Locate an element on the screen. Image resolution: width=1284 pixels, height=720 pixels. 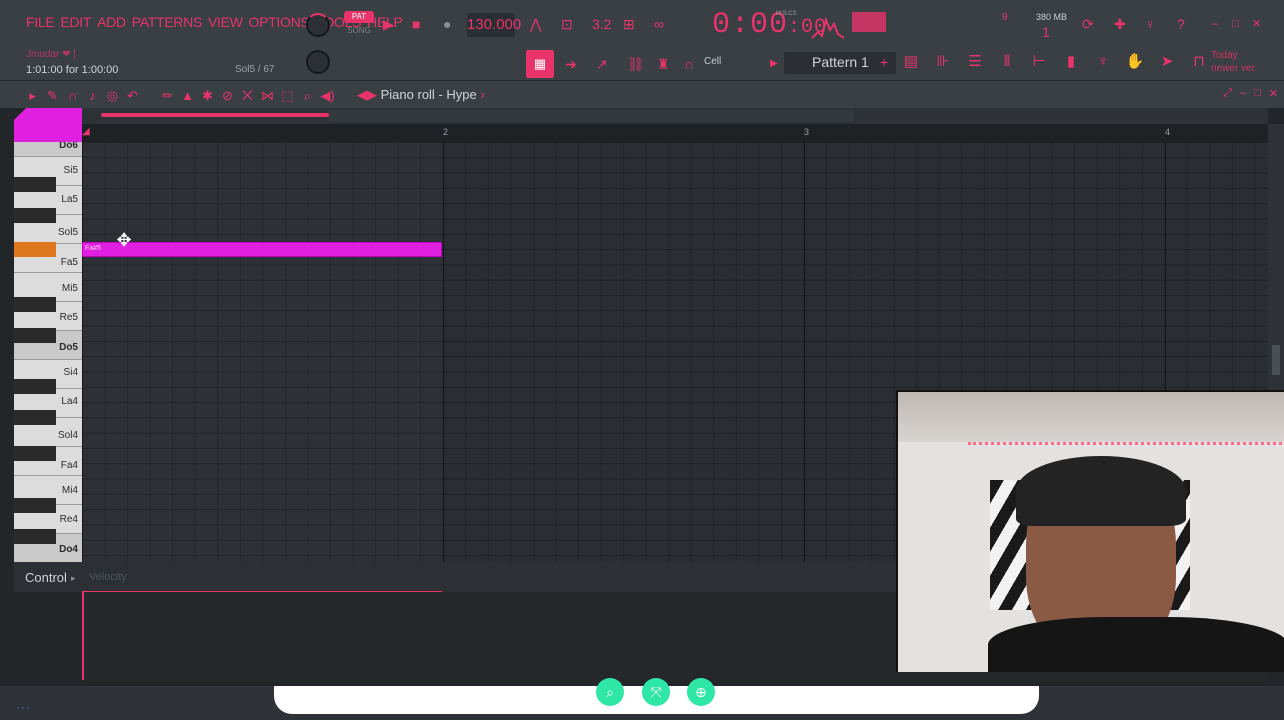
detach-icon: ⤢ is located at coordinates (1227, 93).